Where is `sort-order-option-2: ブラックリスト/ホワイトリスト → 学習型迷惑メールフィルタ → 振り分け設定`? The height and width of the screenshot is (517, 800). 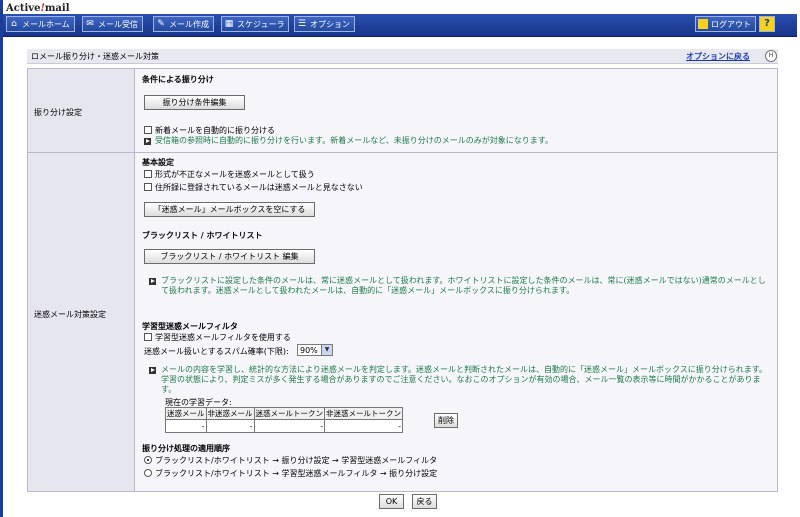
sort-order-option-2: ブラックリスト/ホワイトリスト → 学習型迷惑メールフィルタ → 振り分け設定 is located at coordinates (290, 473).